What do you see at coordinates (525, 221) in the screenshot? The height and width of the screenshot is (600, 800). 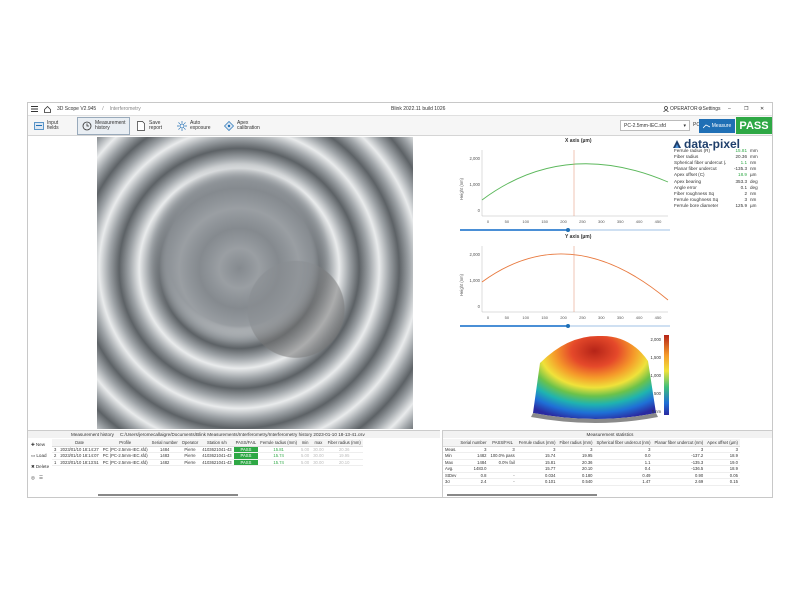 I see `xtick-label: 100` at bounding box center [525, 221].